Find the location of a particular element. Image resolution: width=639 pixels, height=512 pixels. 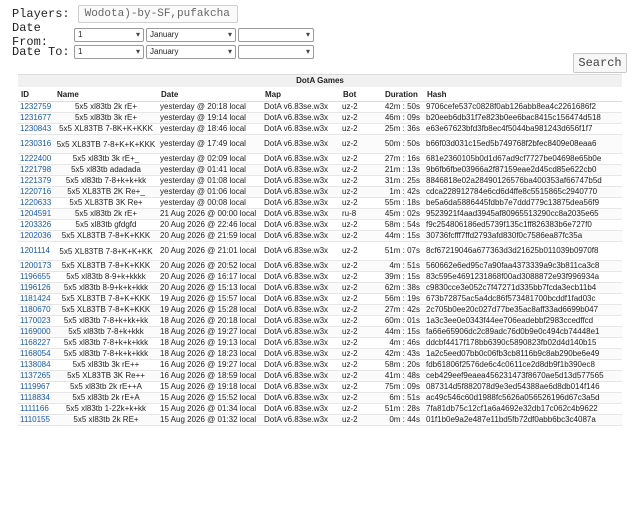

cell-id: 1220633 is located at coordinates (36, 203).